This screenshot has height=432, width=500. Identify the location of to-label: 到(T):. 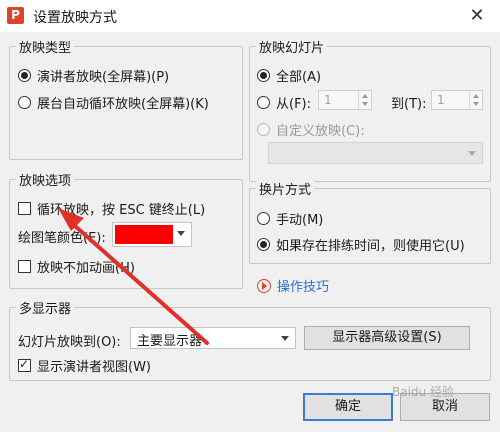
(409, 104).